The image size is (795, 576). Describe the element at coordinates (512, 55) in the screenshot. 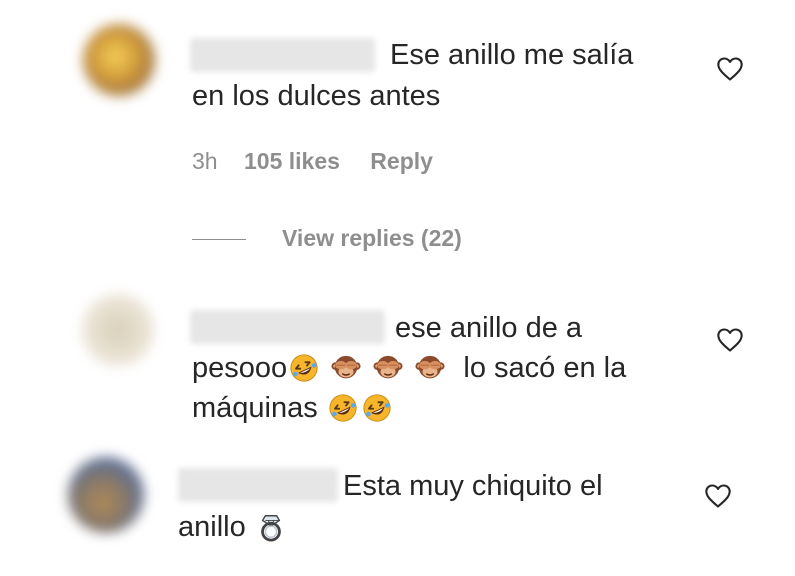

I see `comment-text: Ese anillo me salía` at that location.